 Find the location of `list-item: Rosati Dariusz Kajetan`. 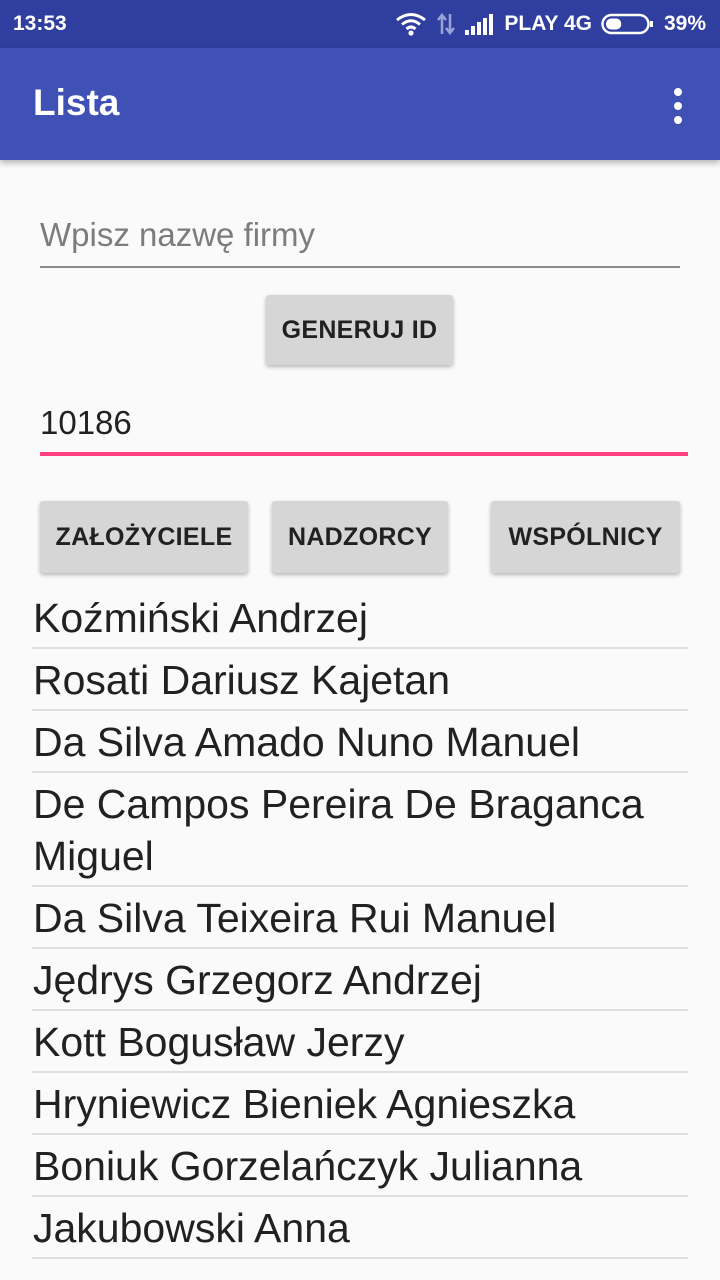

list-item: Rosati Dariusz Kajetan is located at coordinates (360, 680).